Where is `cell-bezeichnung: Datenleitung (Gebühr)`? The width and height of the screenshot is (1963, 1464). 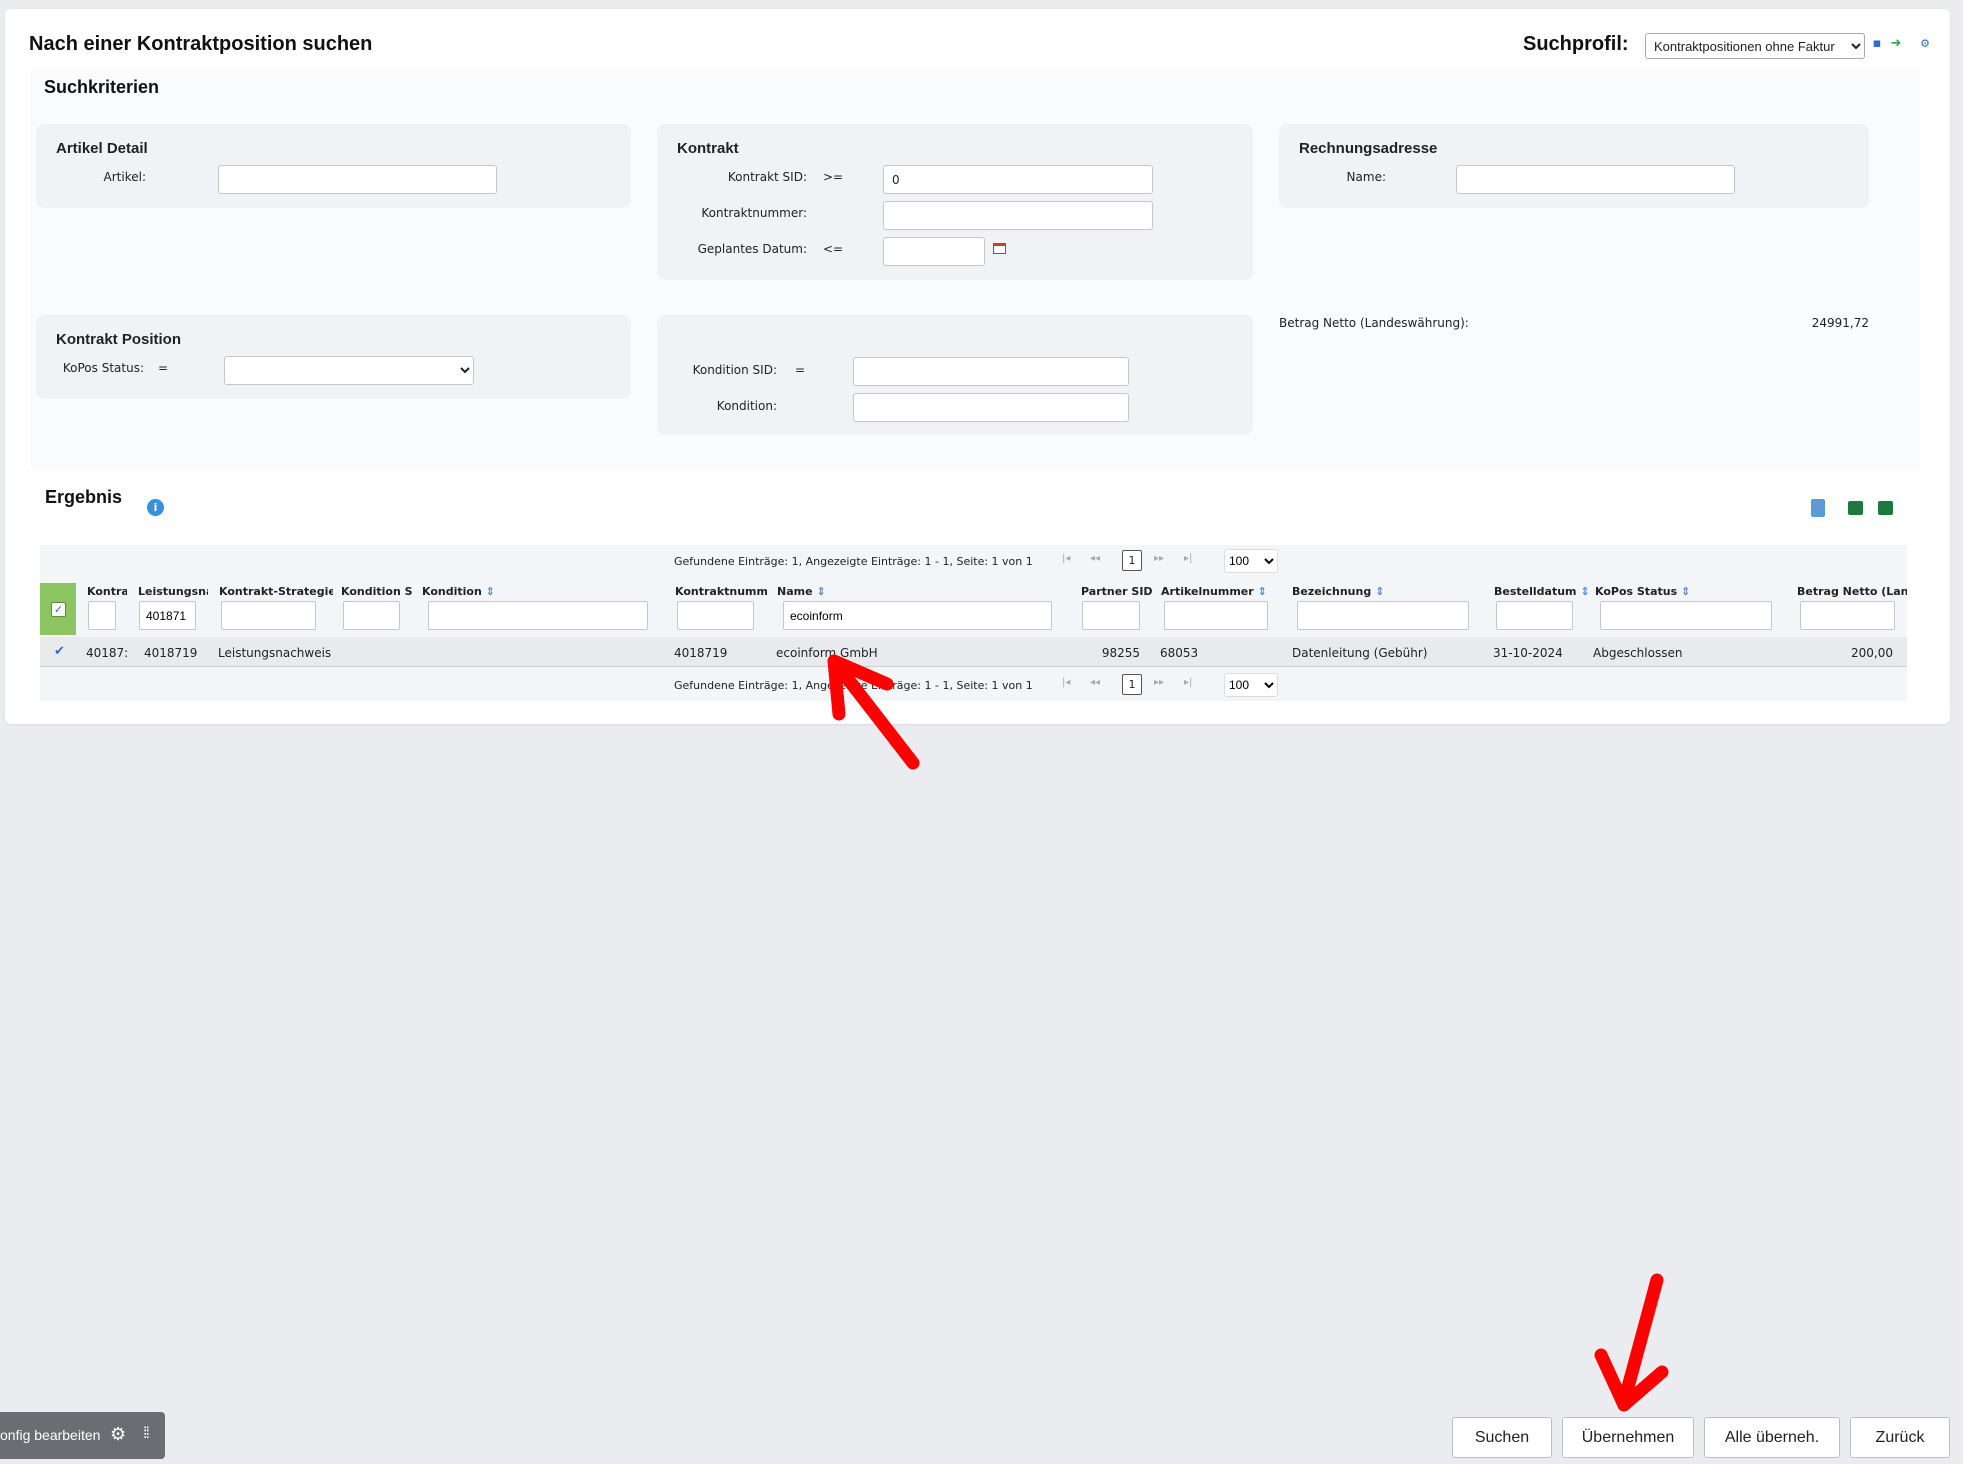
cell-bezeichnung: Datenleitung (Gebühr) is located at coordinates (1360, 653).